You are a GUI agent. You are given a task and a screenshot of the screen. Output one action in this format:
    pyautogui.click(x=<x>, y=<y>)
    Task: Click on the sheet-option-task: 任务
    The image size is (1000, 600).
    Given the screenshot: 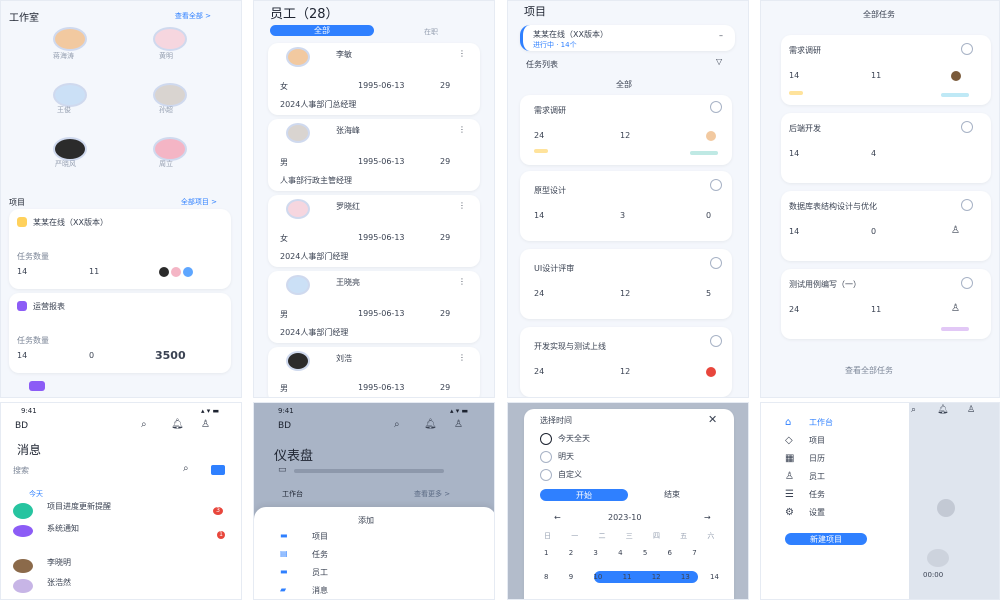 What is the action you would take?
    pyautogui.click(x=320, y=554)
    